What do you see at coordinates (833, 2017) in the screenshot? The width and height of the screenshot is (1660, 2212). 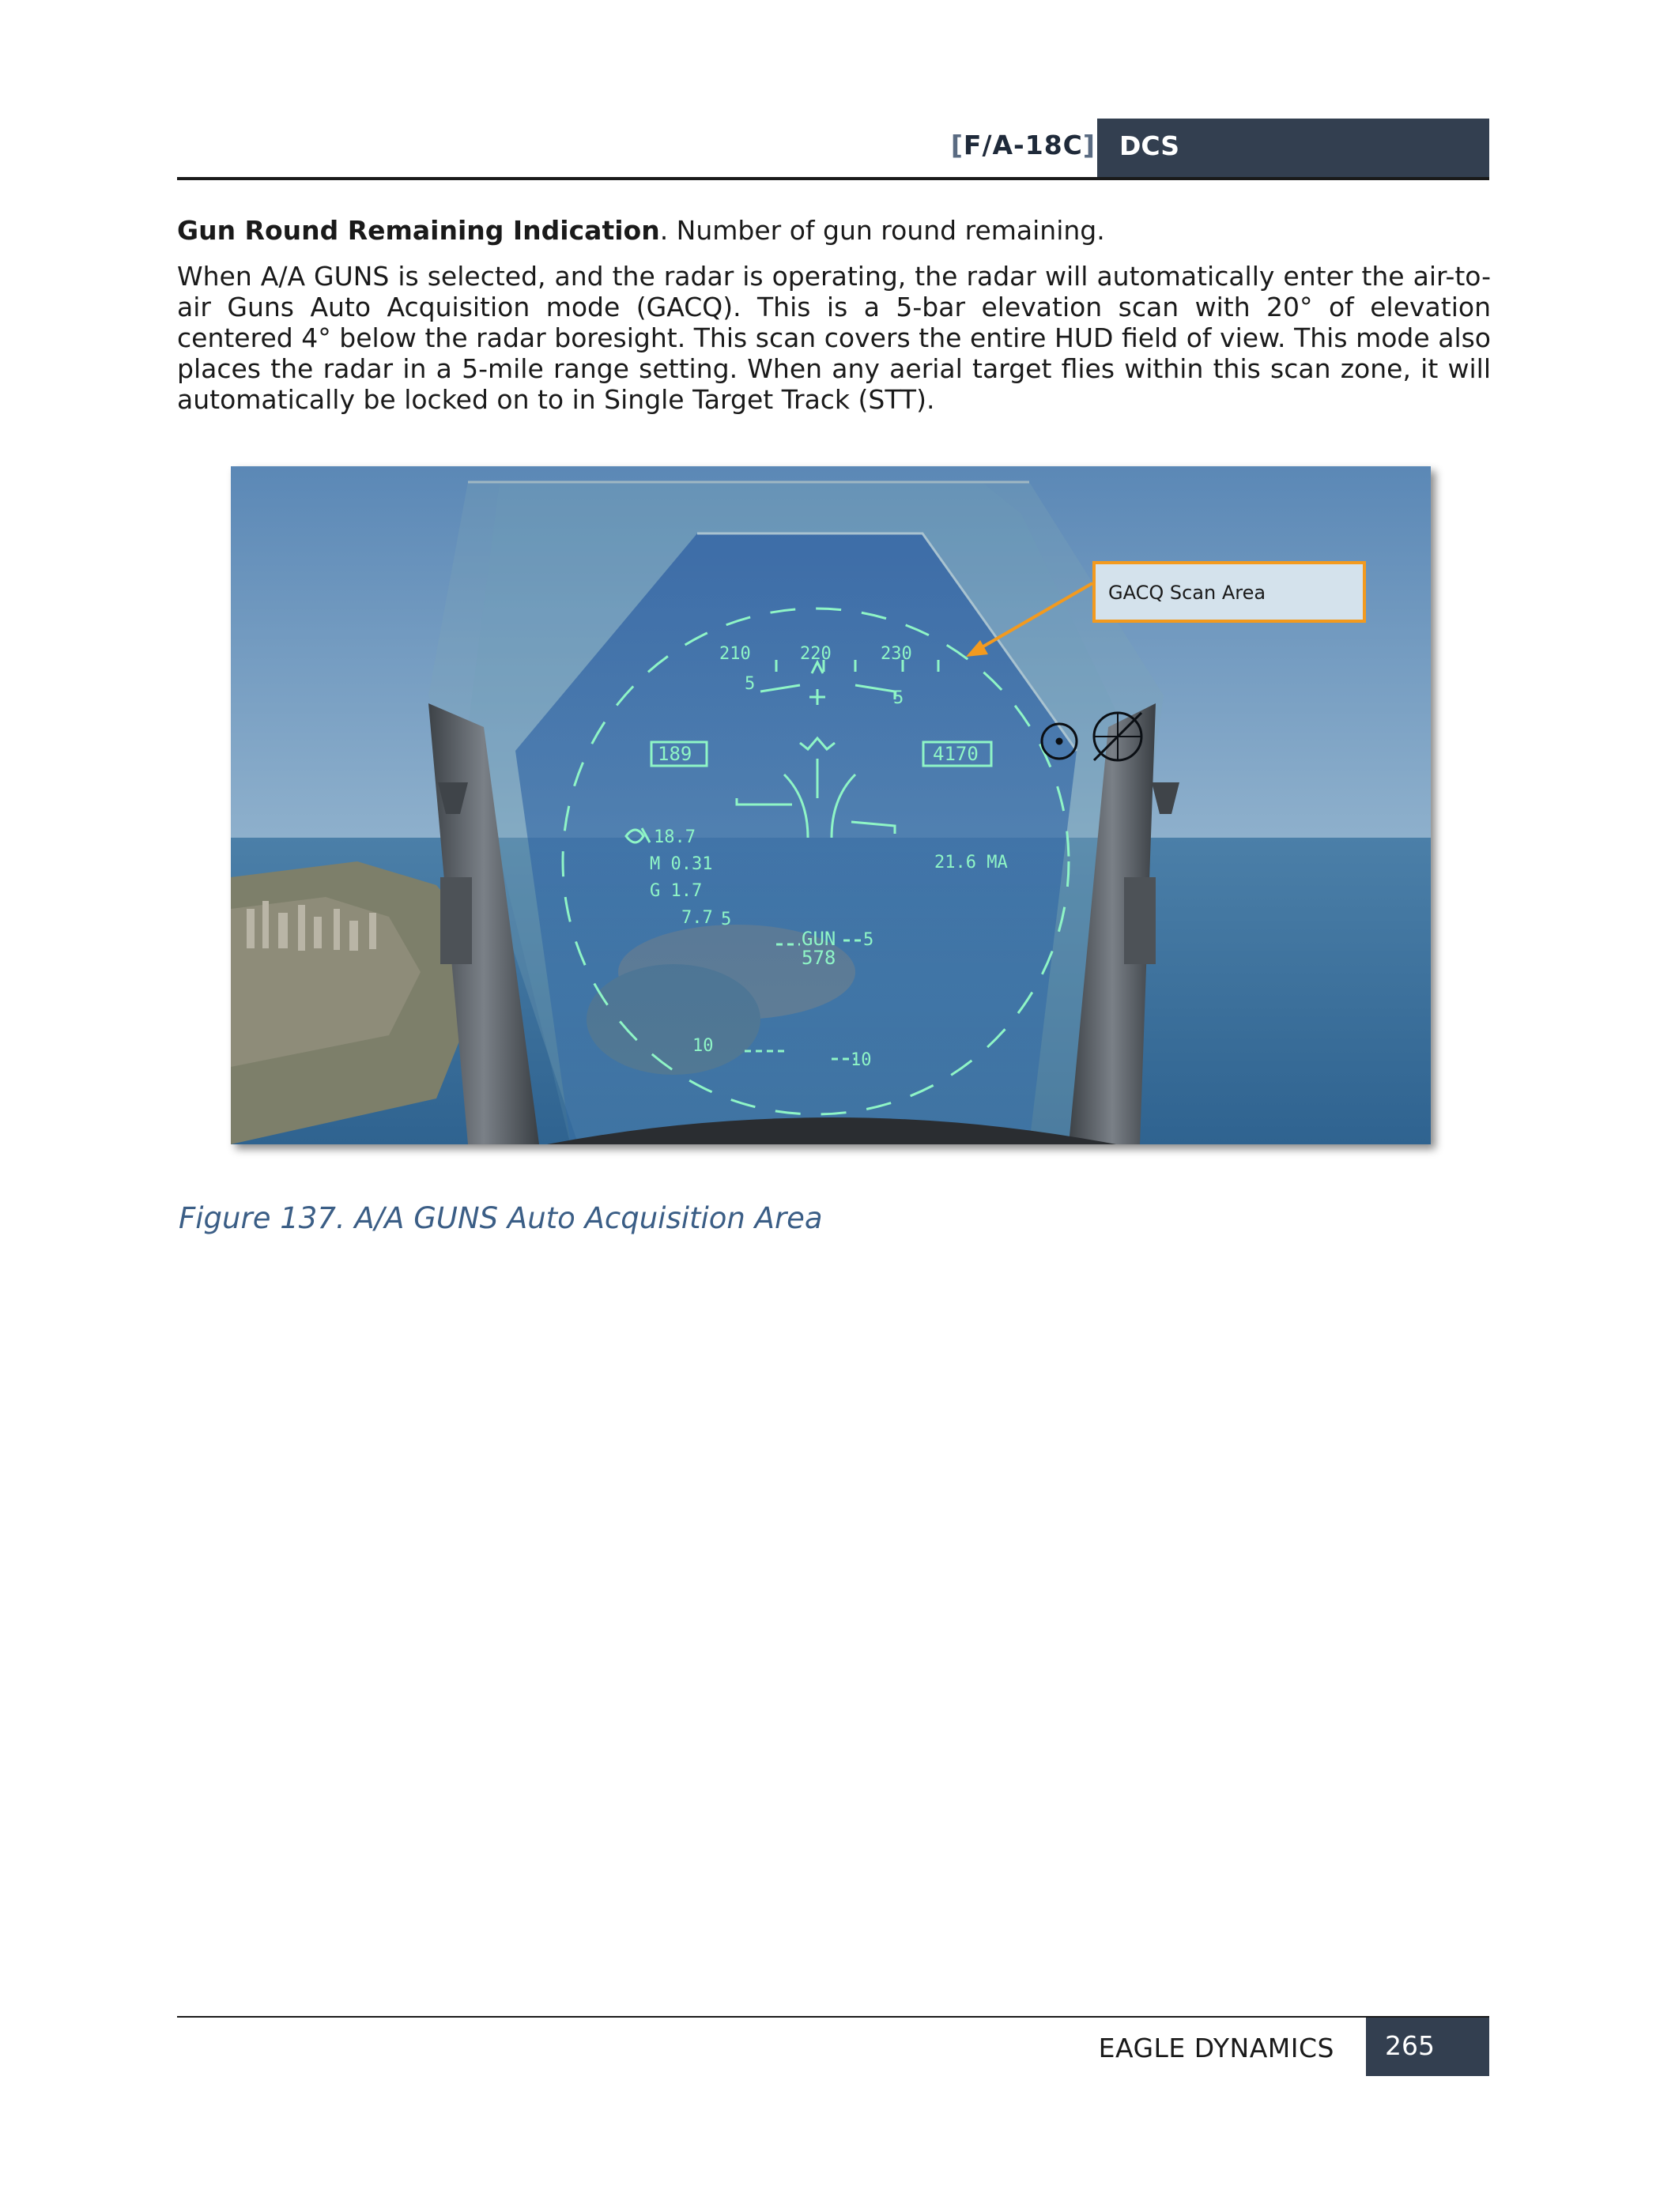 I see `footer-divider` at bounding box center [833, 2017].